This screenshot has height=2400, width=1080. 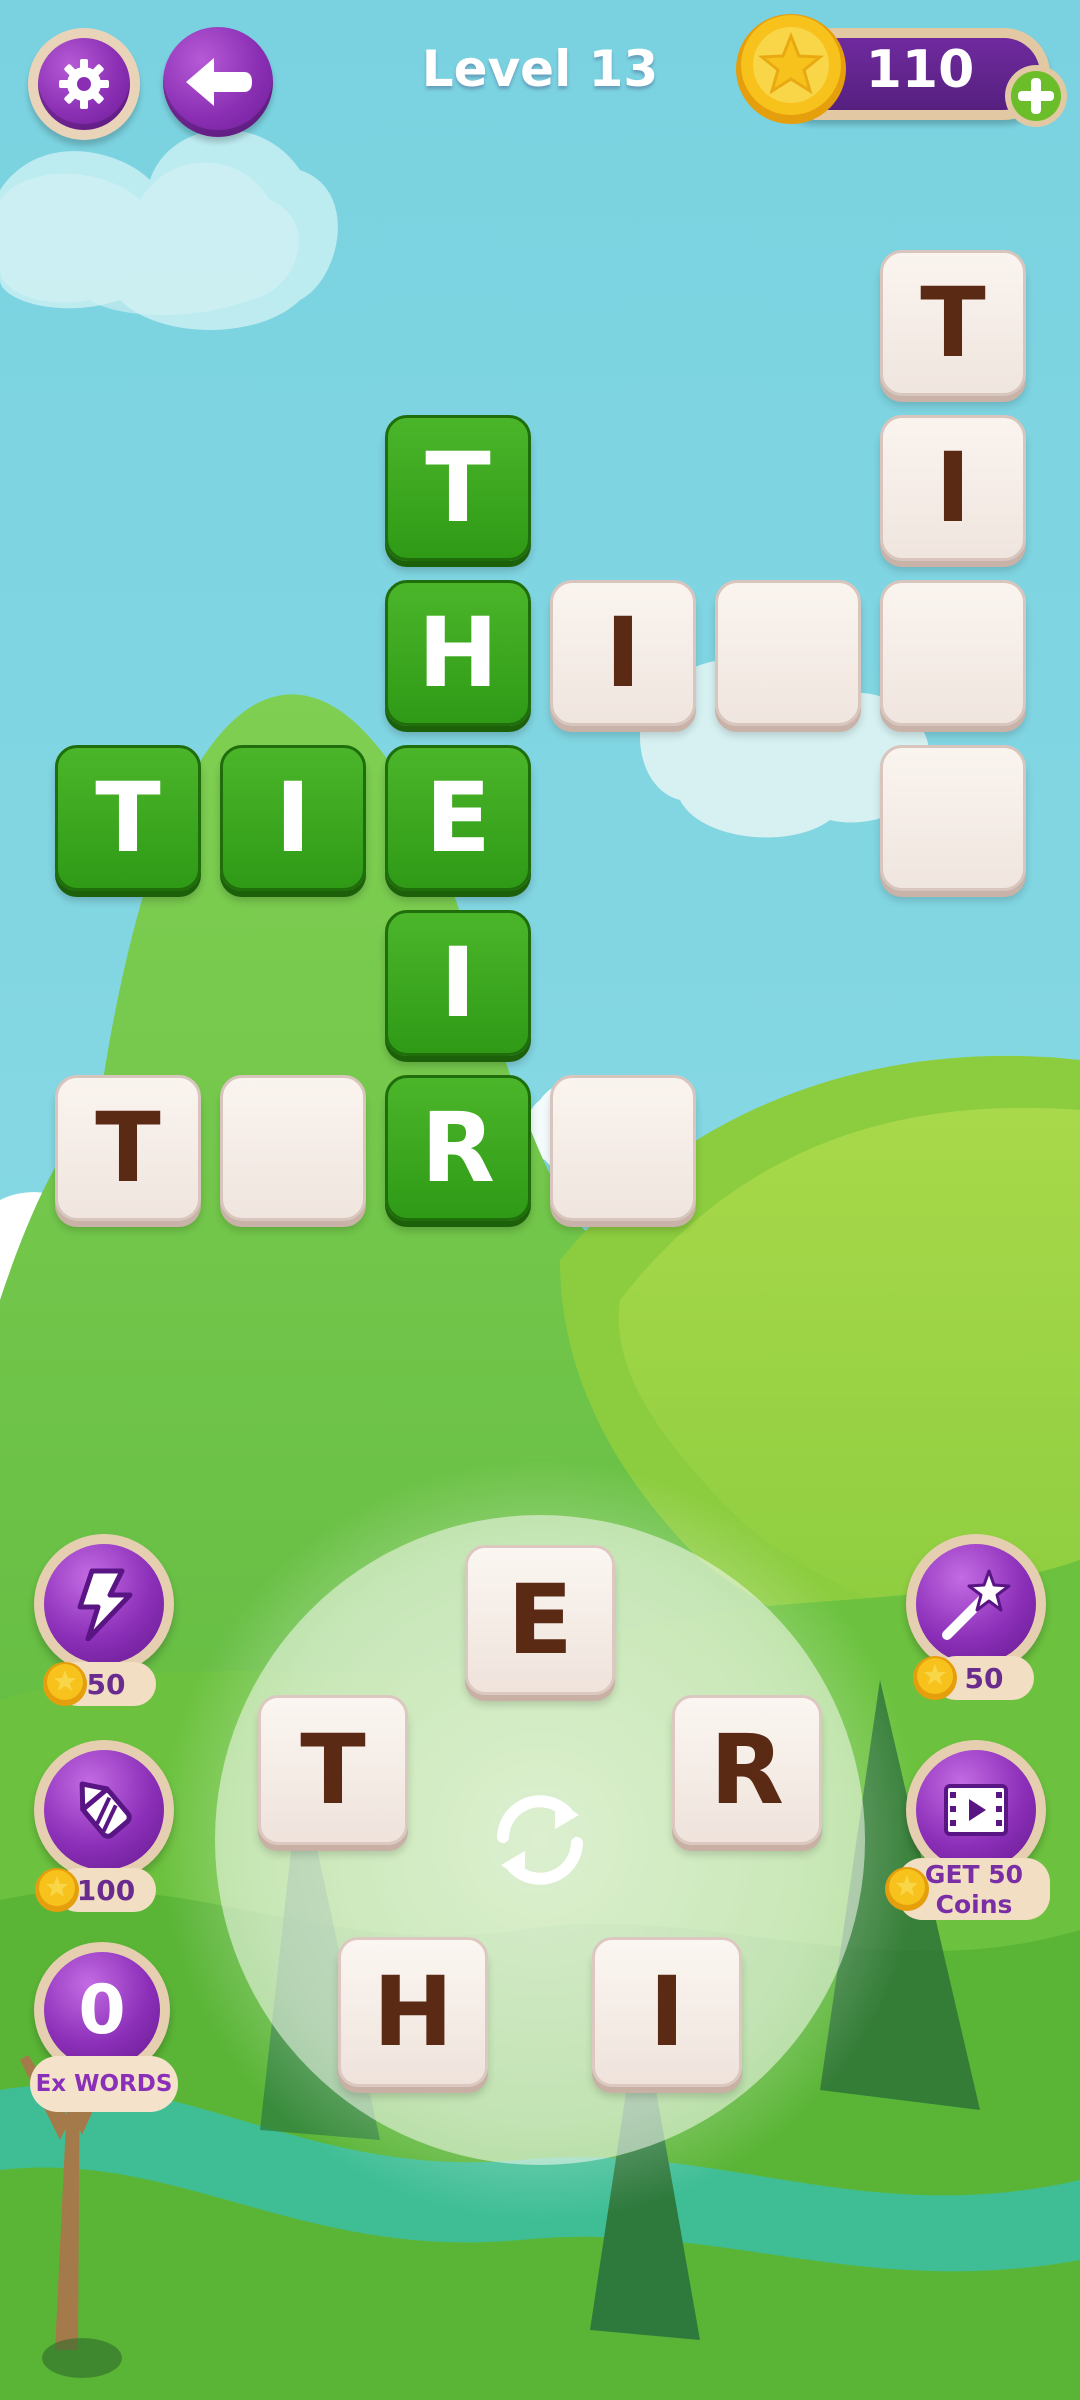 I want to click on magic-wand-hint-button, so click(x=976, y=1604).